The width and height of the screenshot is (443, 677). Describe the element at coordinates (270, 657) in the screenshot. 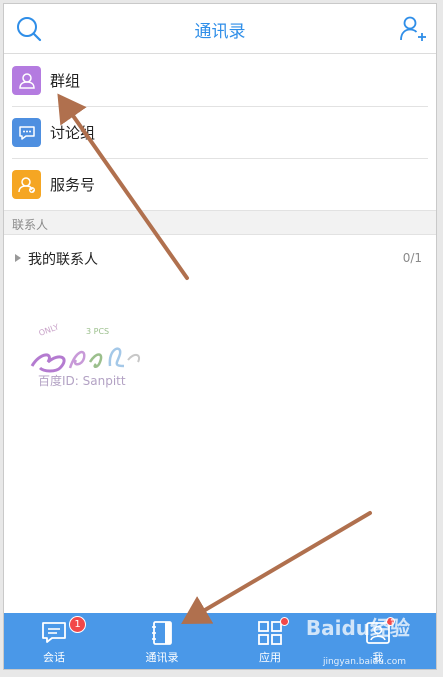

I see `tab-label: 应用` at that location.